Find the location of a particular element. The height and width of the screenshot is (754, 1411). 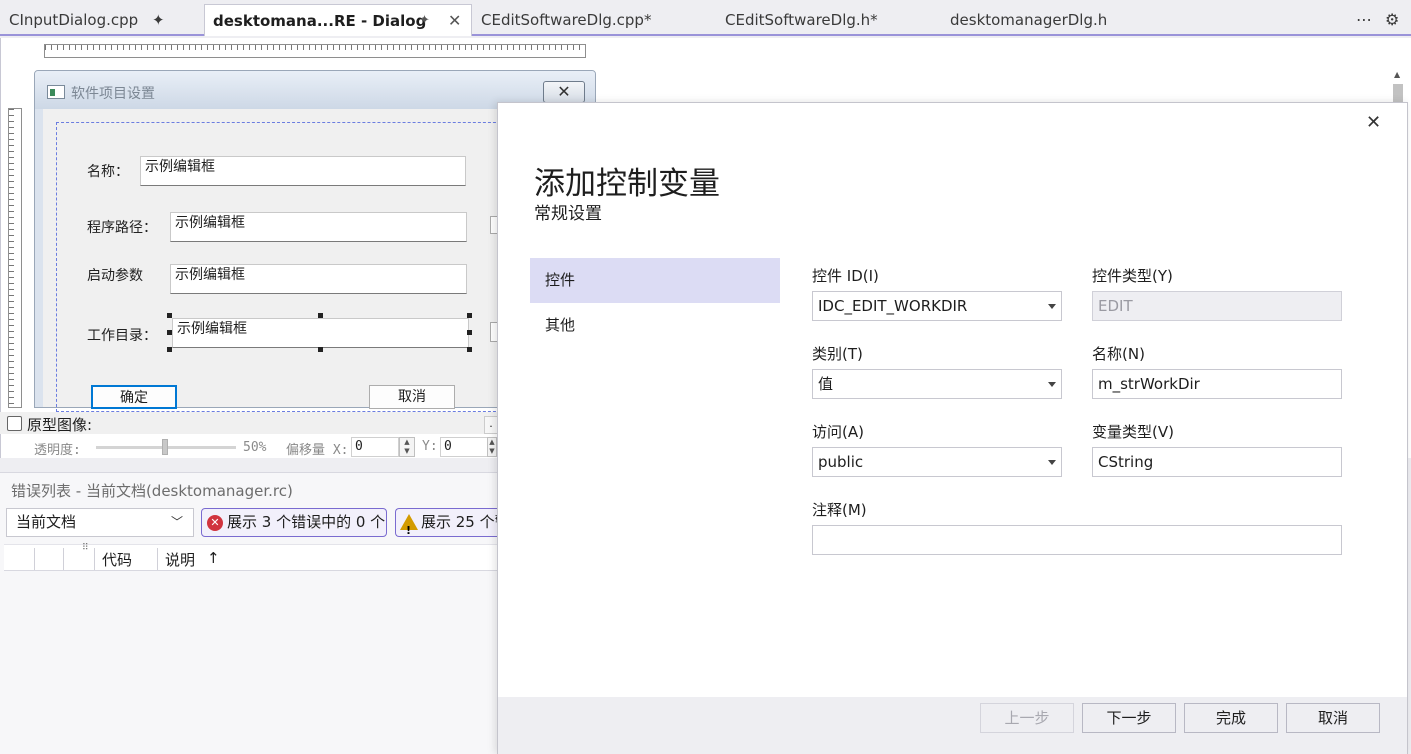

more-tabs-icon: ⋯ is located at coordinates (1364, 20).